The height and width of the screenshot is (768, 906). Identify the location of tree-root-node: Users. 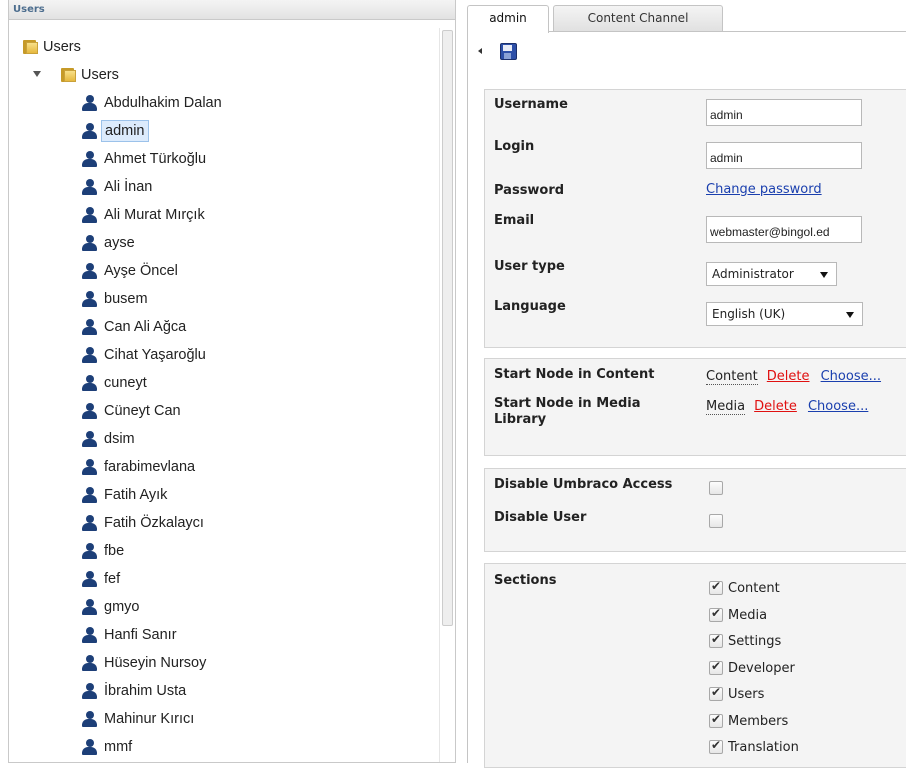
(123, 47).